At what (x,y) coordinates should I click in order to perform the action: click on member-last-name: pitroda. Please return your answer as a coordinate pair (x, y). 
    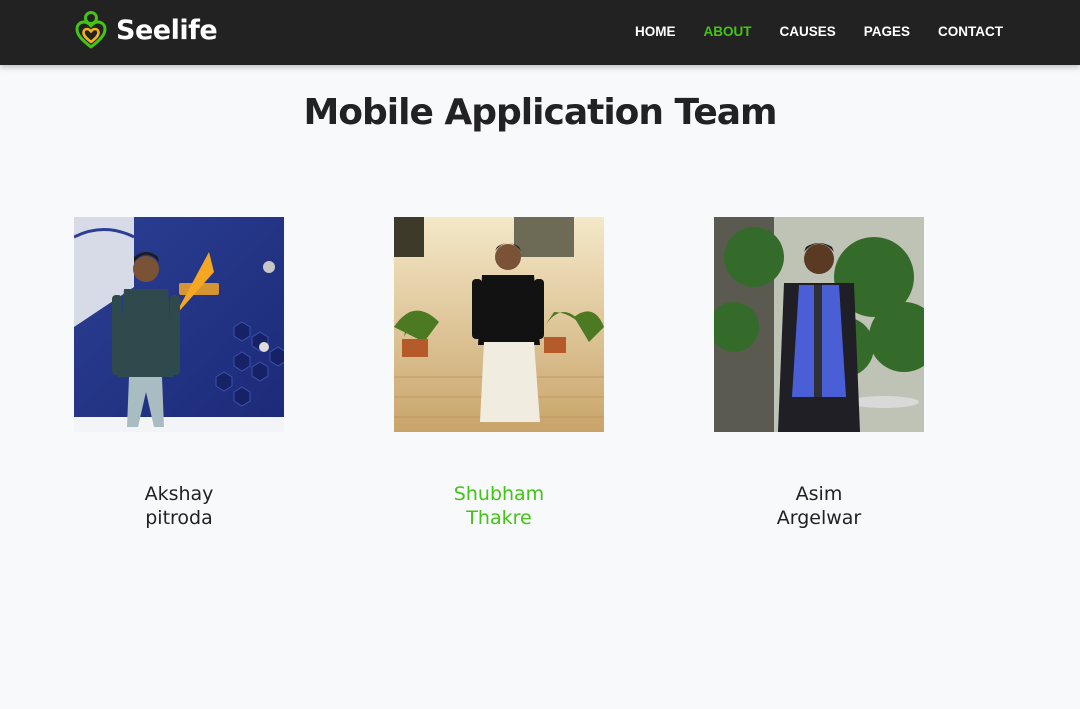
    Looking at the image, I should click on (179, 518).